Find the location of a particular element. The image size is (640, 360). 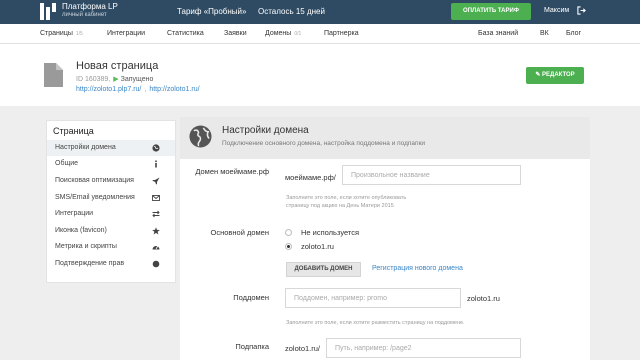

subfolder-label: Подпапка is located at coordinates (252, 346).